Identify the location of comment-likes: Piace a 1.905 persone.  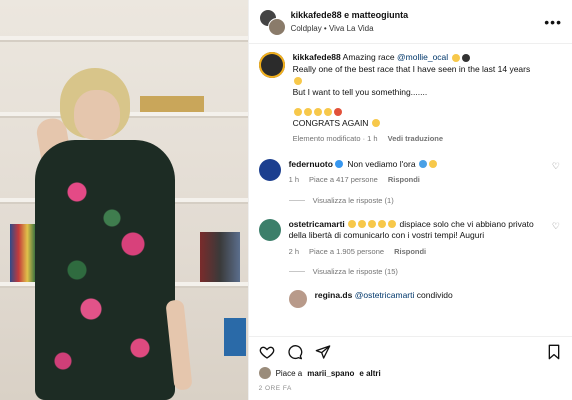
(346, 252).